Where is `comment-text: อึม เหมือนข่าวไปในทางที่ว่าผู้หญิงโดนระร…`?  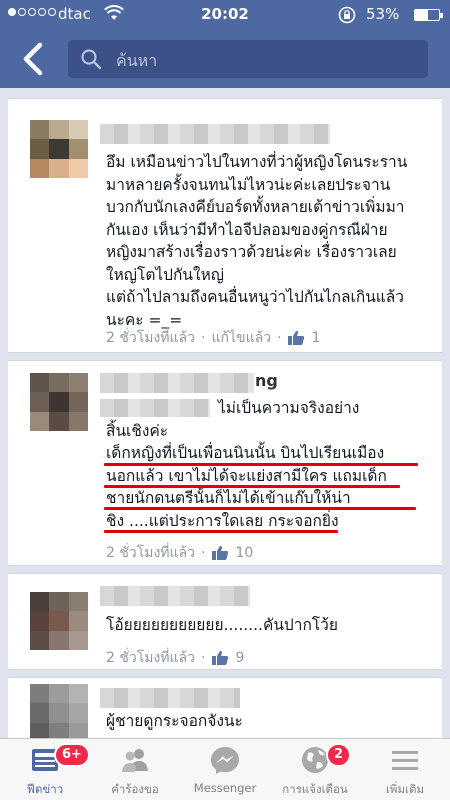 comment-text: อึม เหมือนข่าวไปในทางที่ว่าผู้หญิงโดนระร… is located at coordinates (257, 241).